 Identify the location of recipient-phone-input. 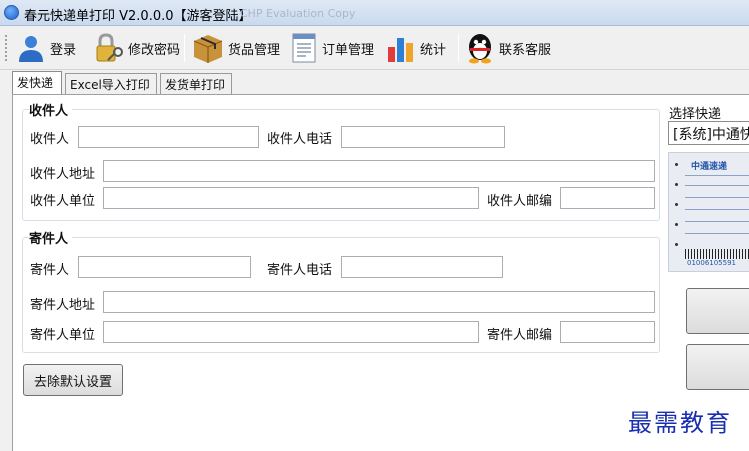
(423, 137).